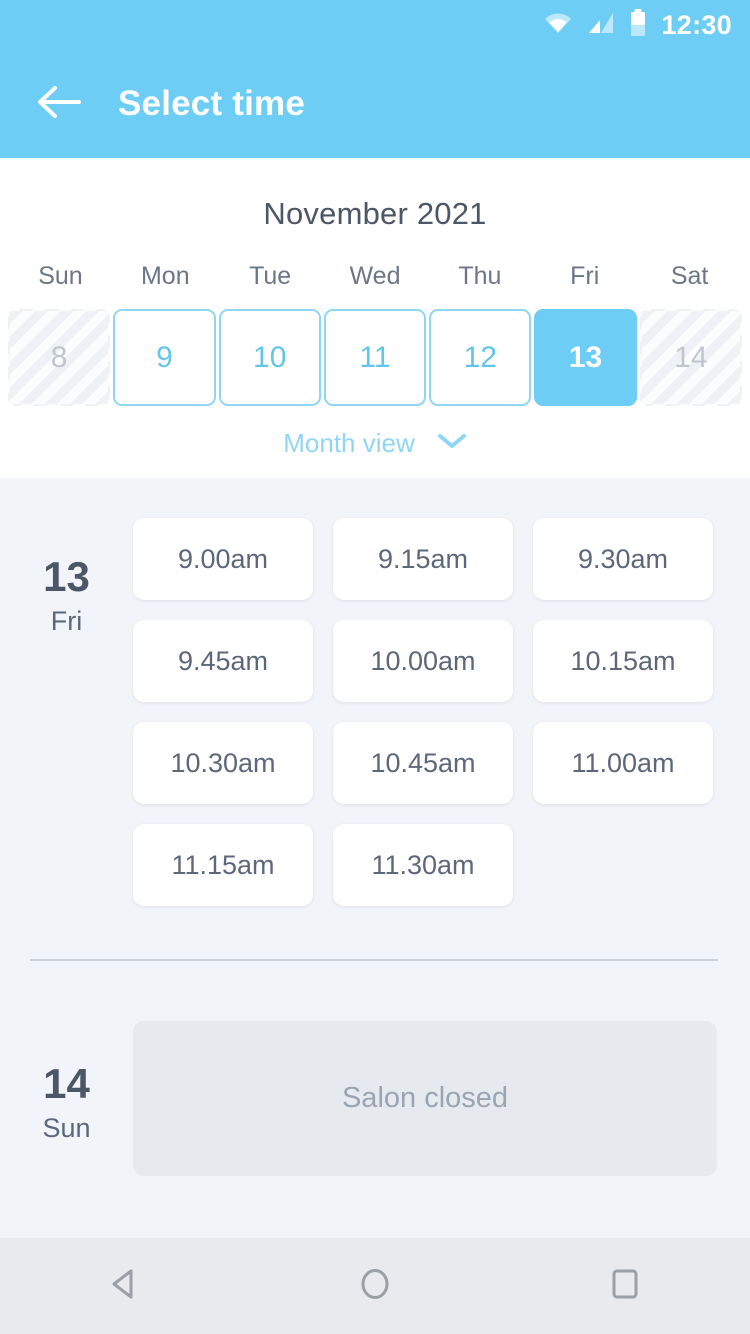  I want to click on time-slot: 10.45am, so click(423, 763).